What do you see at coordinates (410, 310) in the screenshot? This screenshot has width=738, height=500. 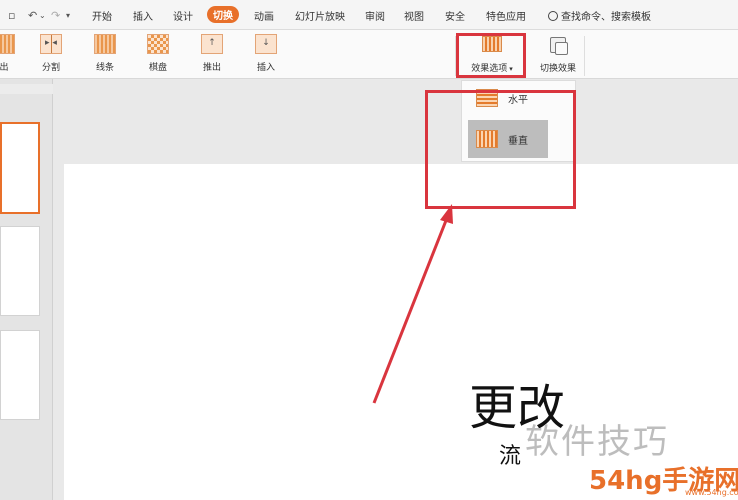 I see `arrow-shaft` at bounding box center [410, 310].